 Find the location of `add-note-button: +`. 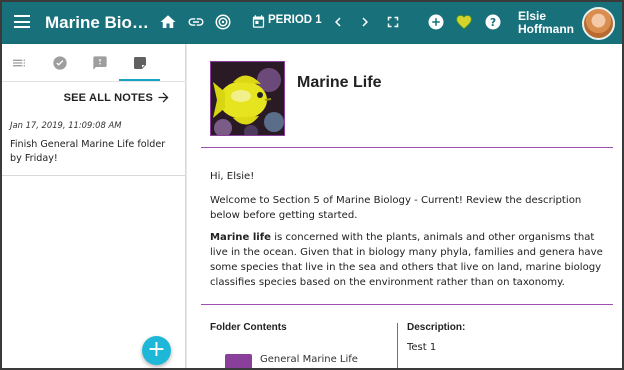

add-note-button: + is located at coordinates (156, 350).